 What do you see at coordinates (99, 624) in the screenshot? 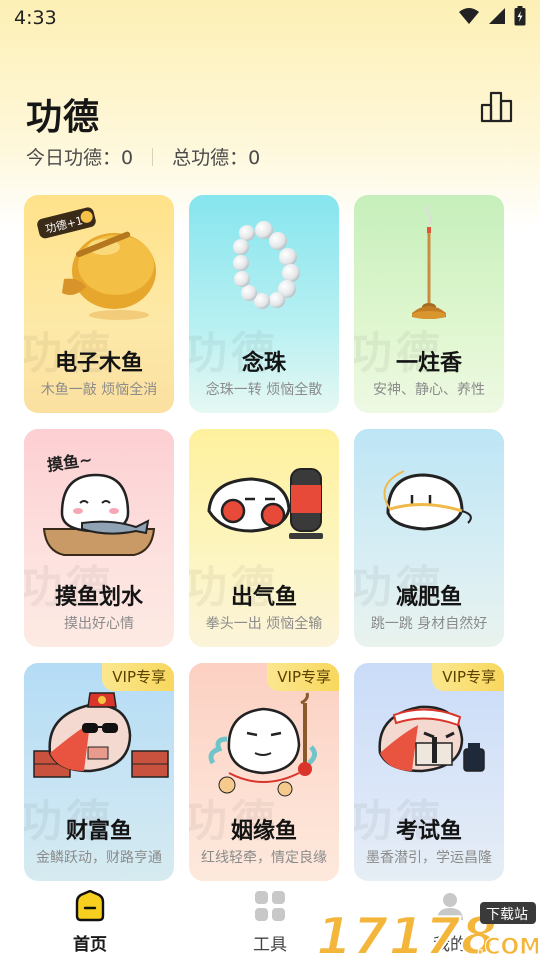
I see `card-subtitle: 摸出好心情` at bounding box center [99, 624].